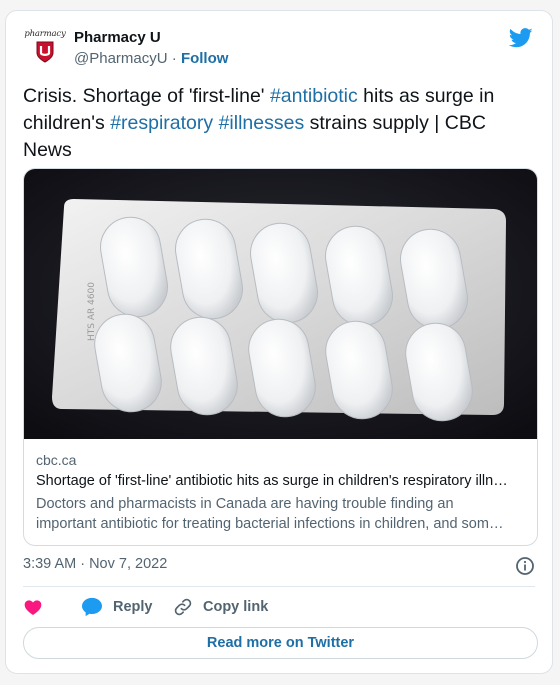 This screenshot has width=560, height=685. Describe the element at coordinates (92, 607) in the screenshot. I see `speech-bubble-icon` at that location.